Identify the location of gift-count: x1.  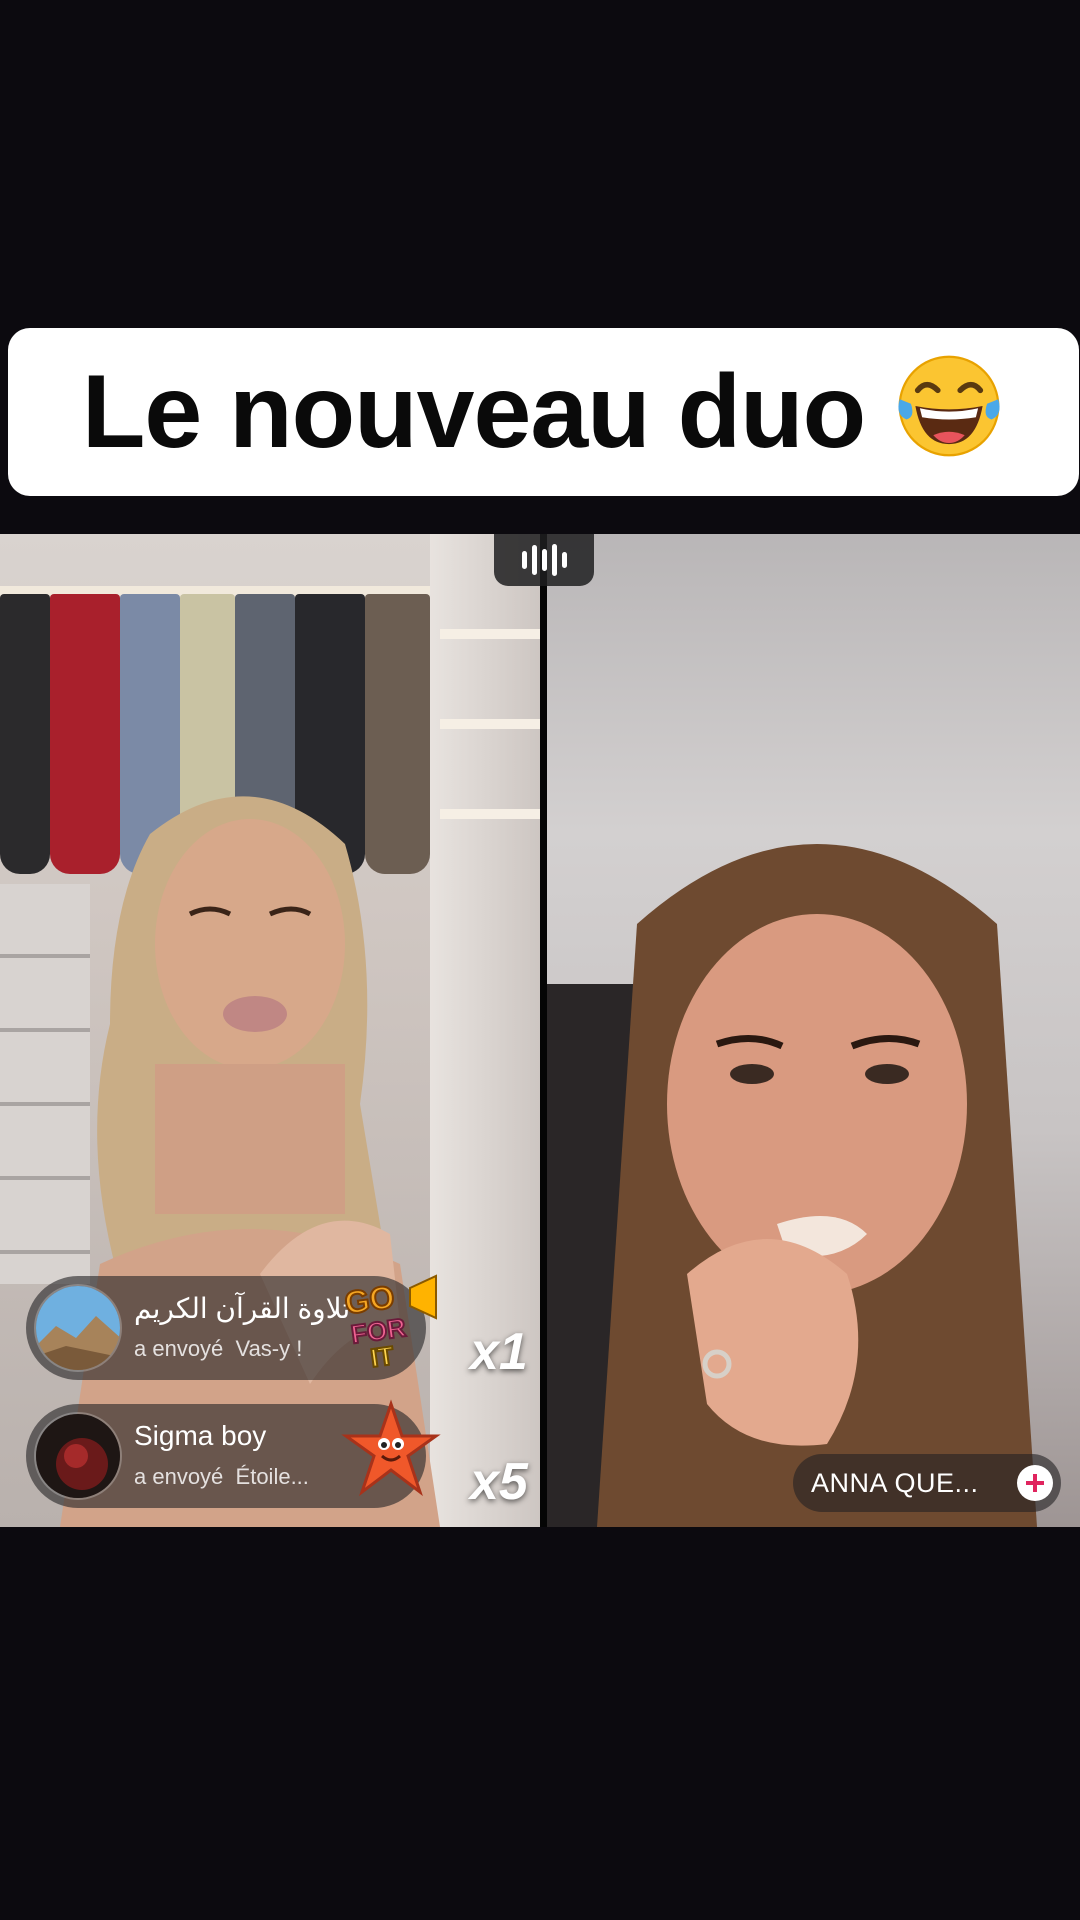
(499, 1352).